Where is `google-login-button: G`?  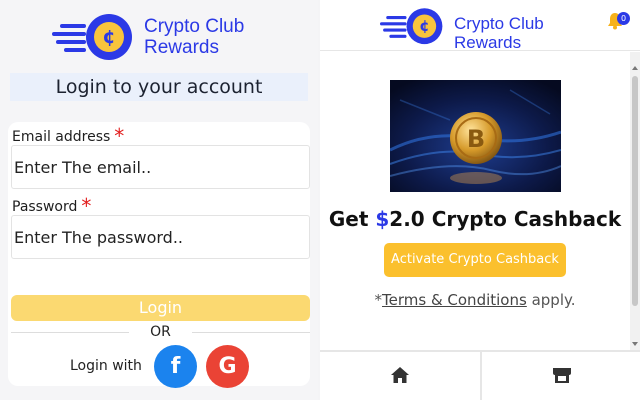
google-login-button: G is located at coordinates (227, 366).